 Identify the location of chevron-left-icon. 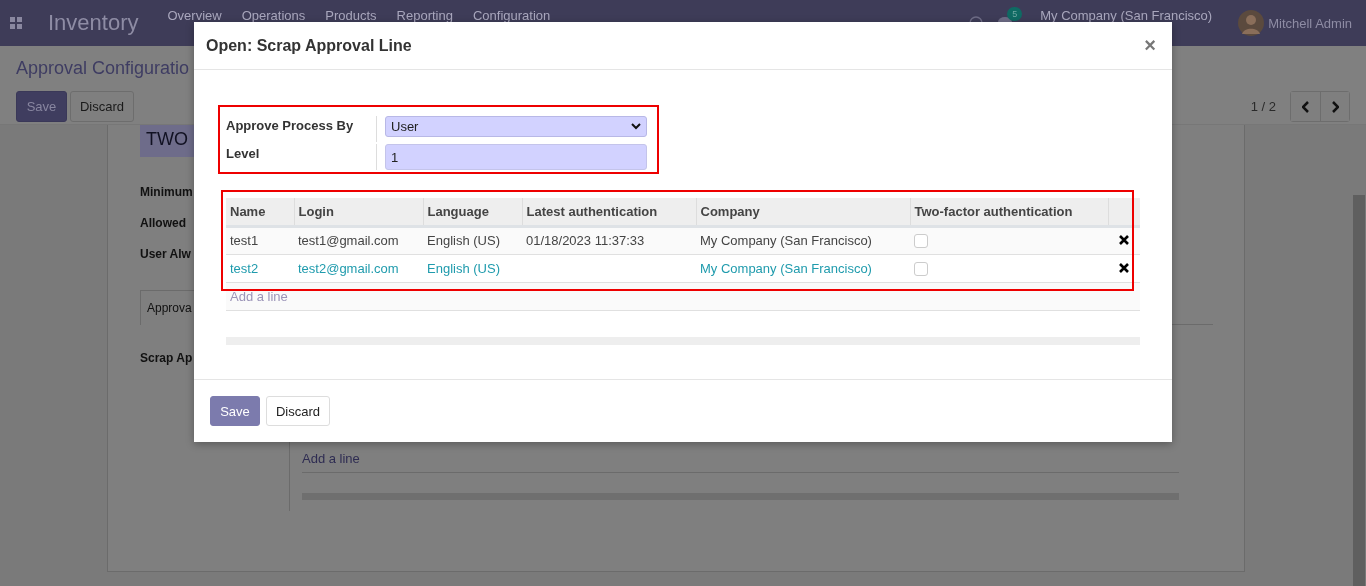
(1305, 106).